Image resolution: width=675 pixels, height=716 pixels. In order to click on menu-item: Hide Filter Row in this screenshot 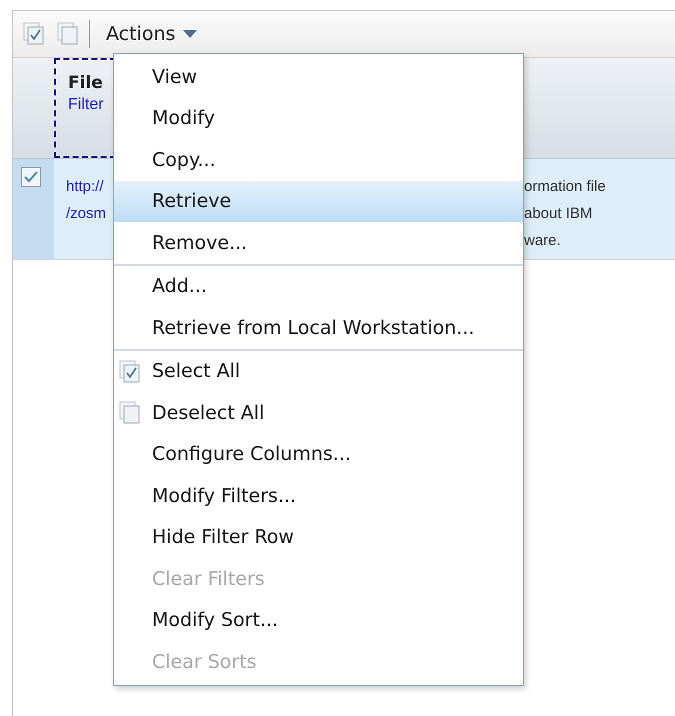, I will do `click(318, 537)`.